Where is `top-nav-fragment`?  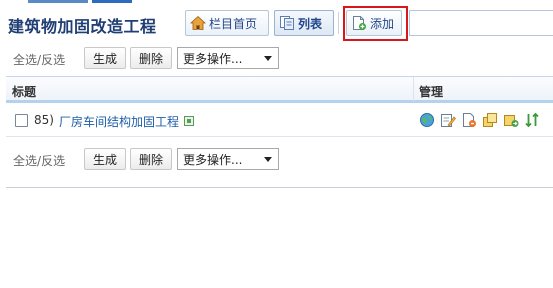
top-nav-fragment is located at coordinates (276, 2).